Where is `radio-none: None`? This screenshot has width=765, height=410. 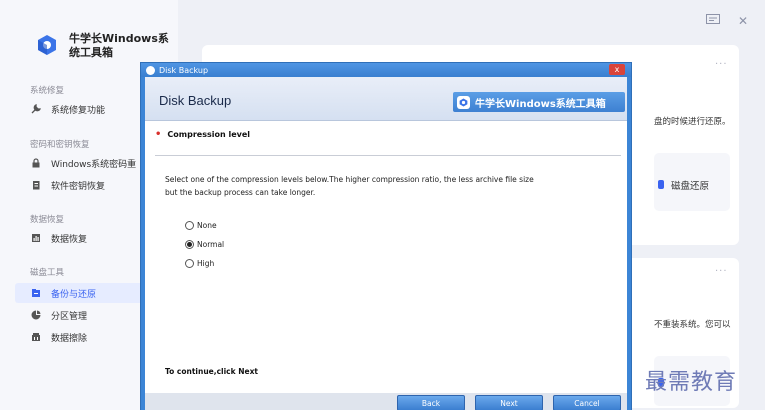
radio-none: None is located at coordinates (201, 225).